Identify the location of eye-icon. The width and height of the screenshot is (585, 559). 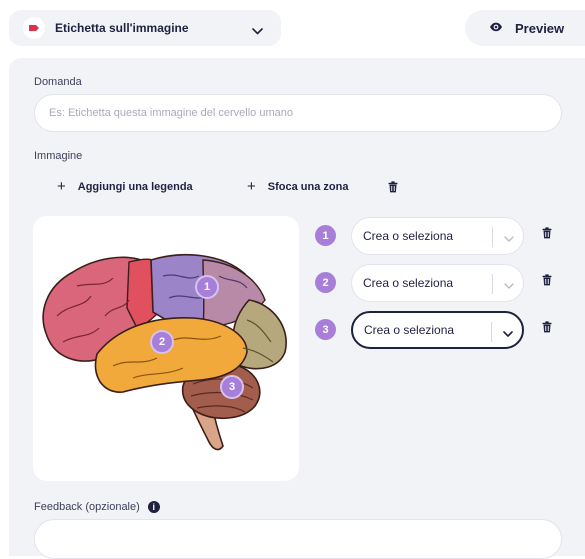
(496, 28).